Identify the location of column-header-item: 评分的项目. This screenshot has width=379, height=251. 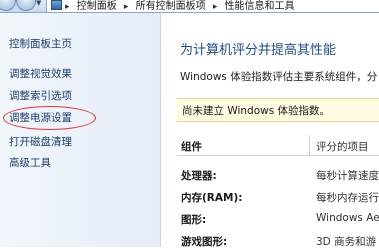
(342, 147).